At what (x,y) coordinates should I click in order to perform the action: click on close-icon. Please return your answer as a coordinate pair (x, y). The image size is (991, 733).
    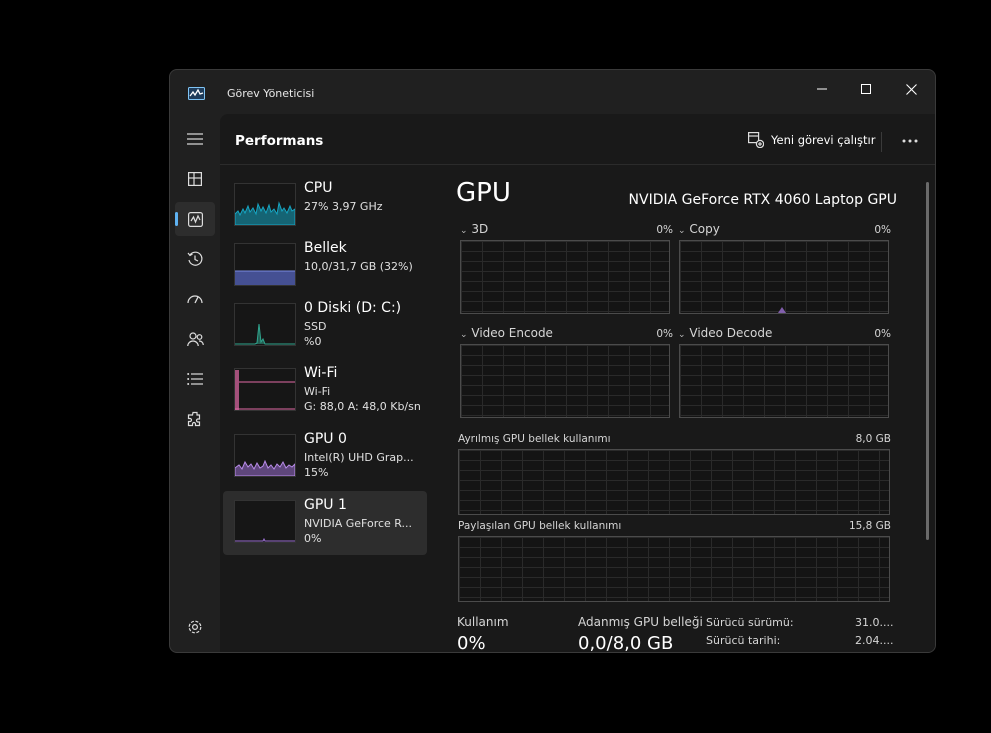
    Looking at the image, I should click on (911, 89).